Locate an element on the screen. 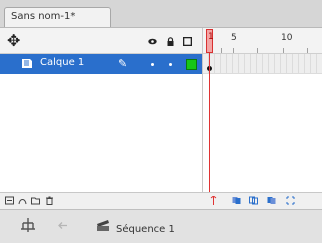  visibility-dot is located at coordinates (152, 64).